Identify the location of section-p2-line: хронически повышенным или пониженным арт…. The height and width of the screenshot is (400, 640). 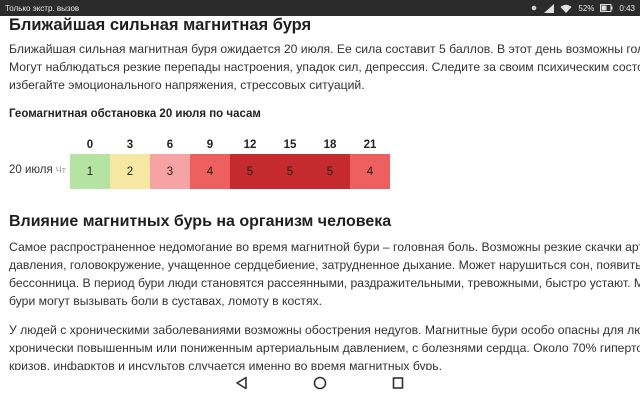
(324, 348).